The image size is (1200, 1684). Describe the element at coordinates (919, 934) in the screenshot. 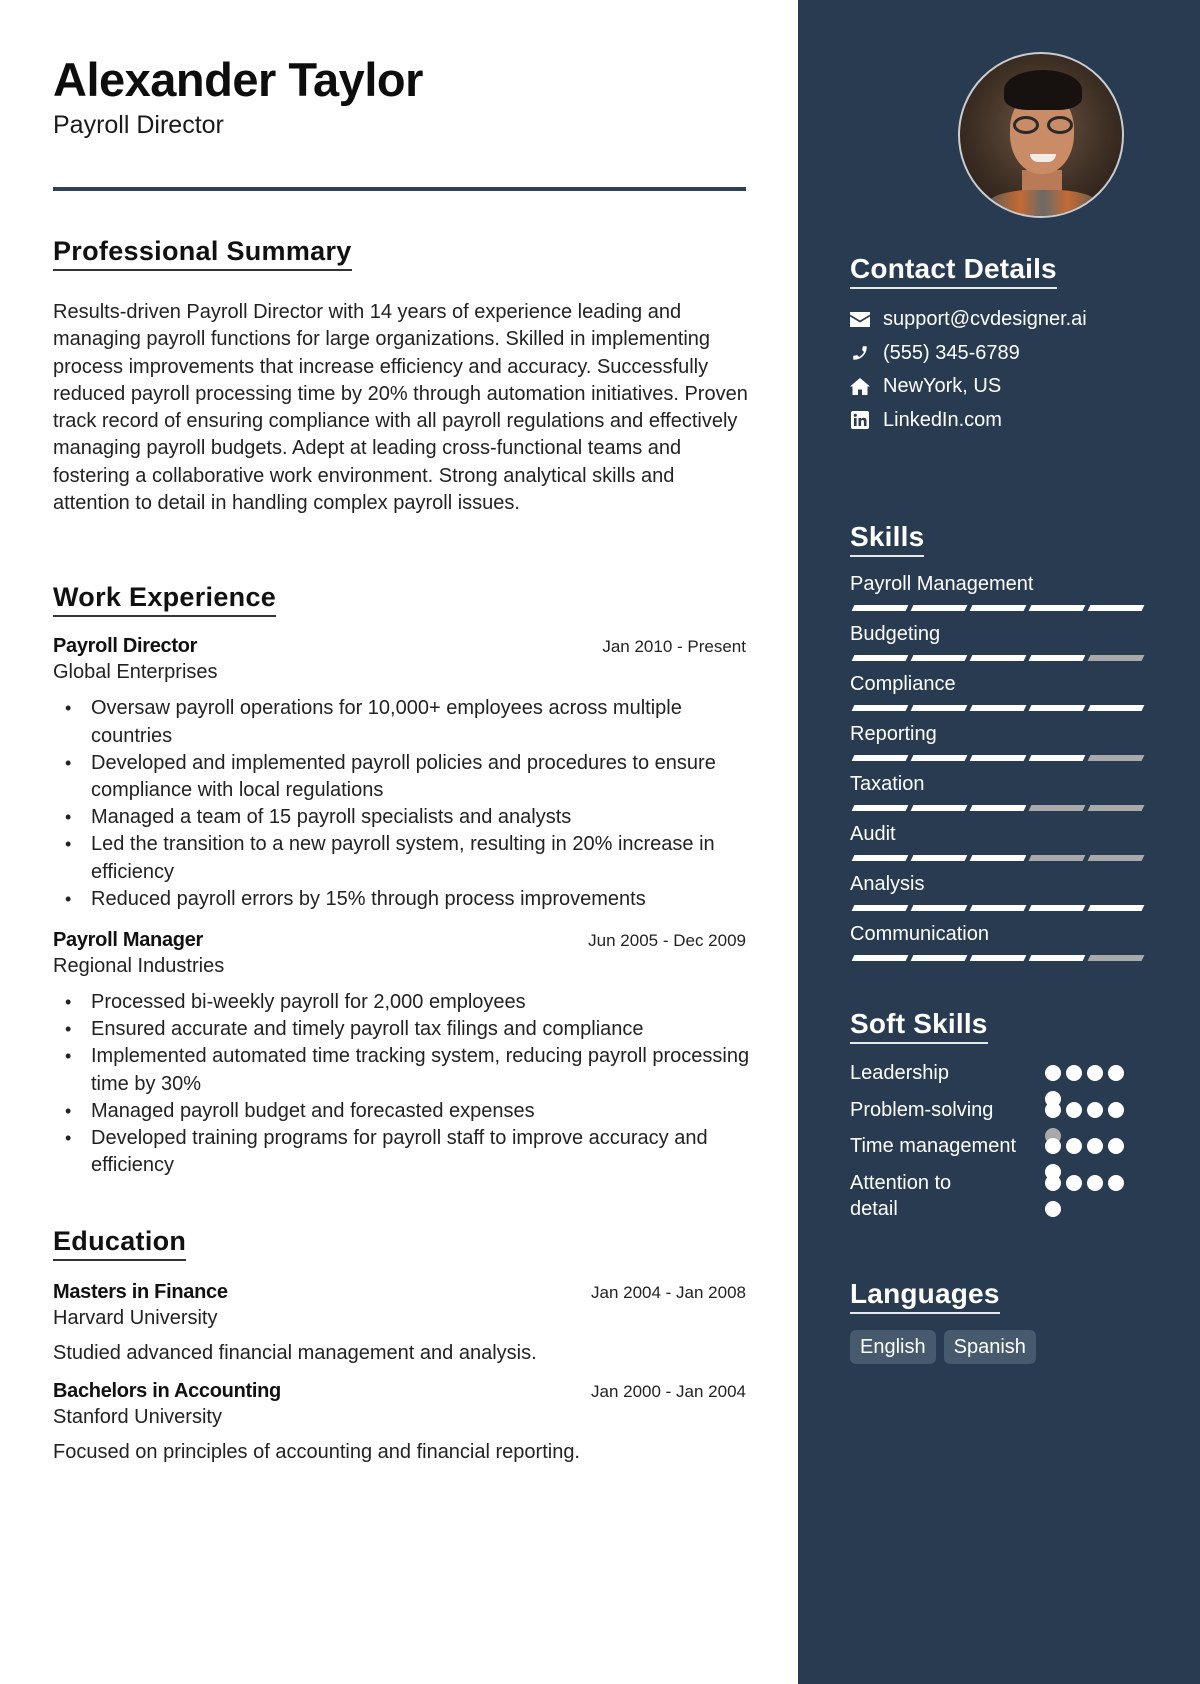

I see `skill-name: Communication` at that location.